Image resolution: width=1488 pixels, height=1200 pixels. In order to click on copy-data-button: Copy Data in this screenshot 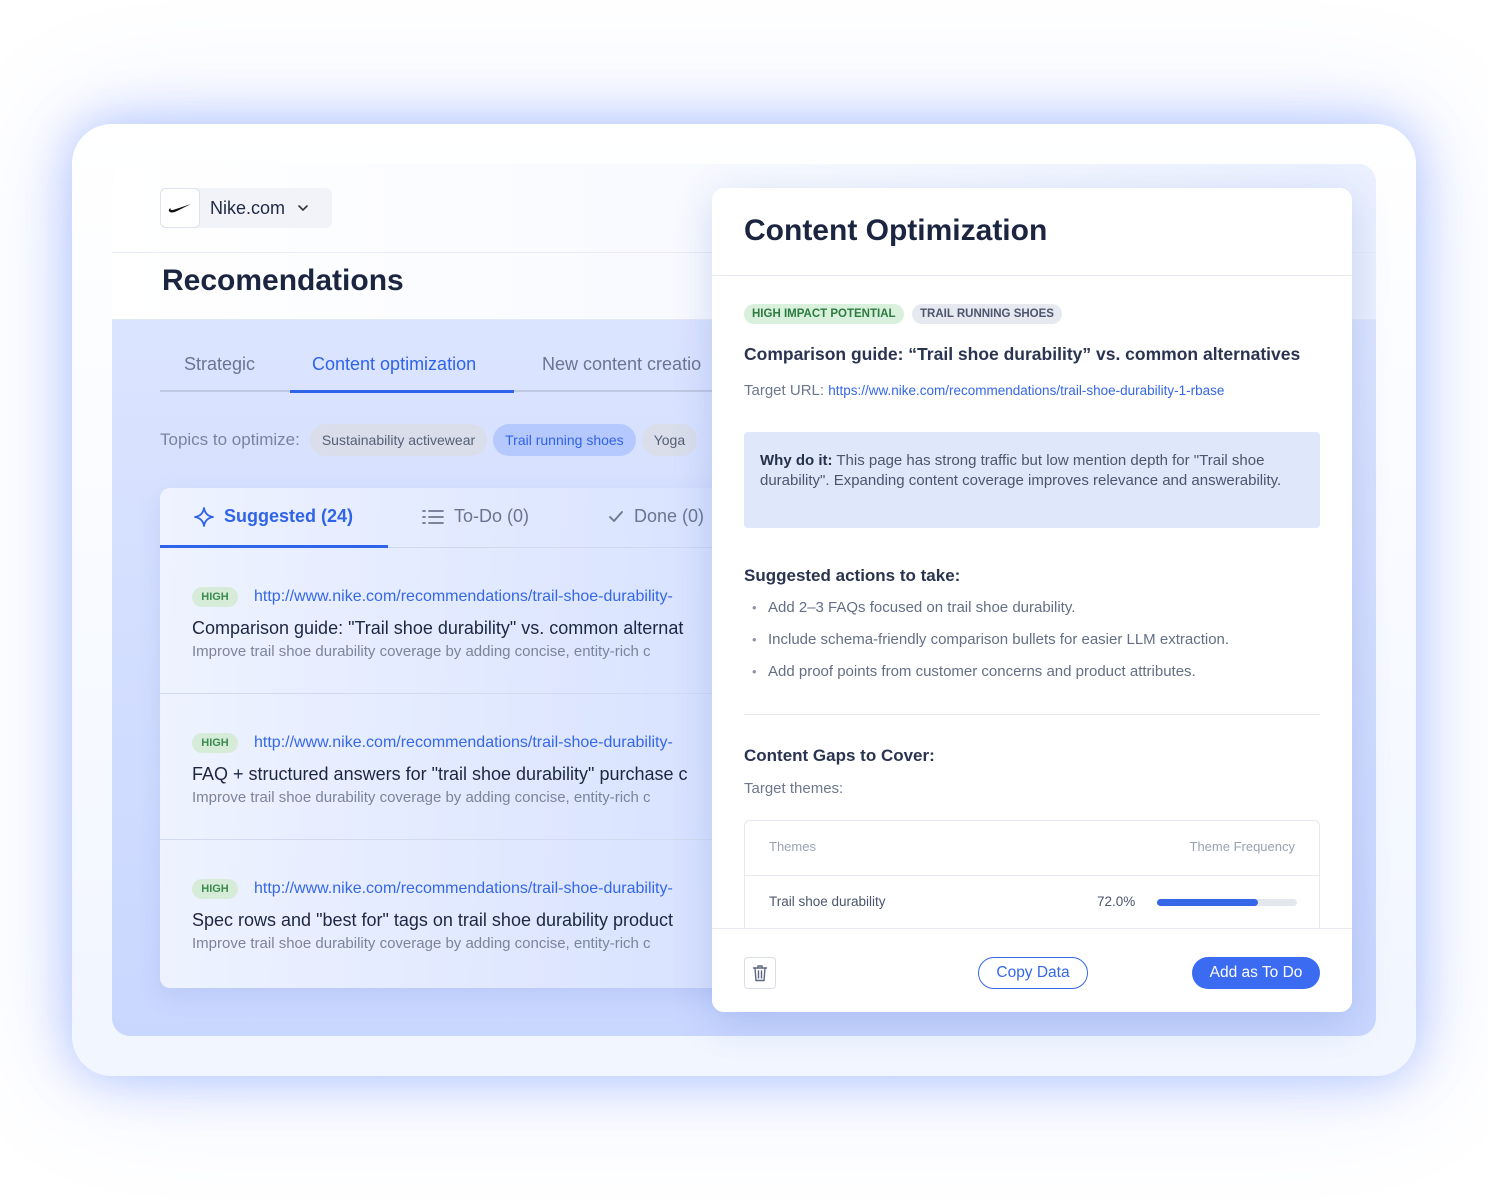, I will do `click(1033, 973)`.